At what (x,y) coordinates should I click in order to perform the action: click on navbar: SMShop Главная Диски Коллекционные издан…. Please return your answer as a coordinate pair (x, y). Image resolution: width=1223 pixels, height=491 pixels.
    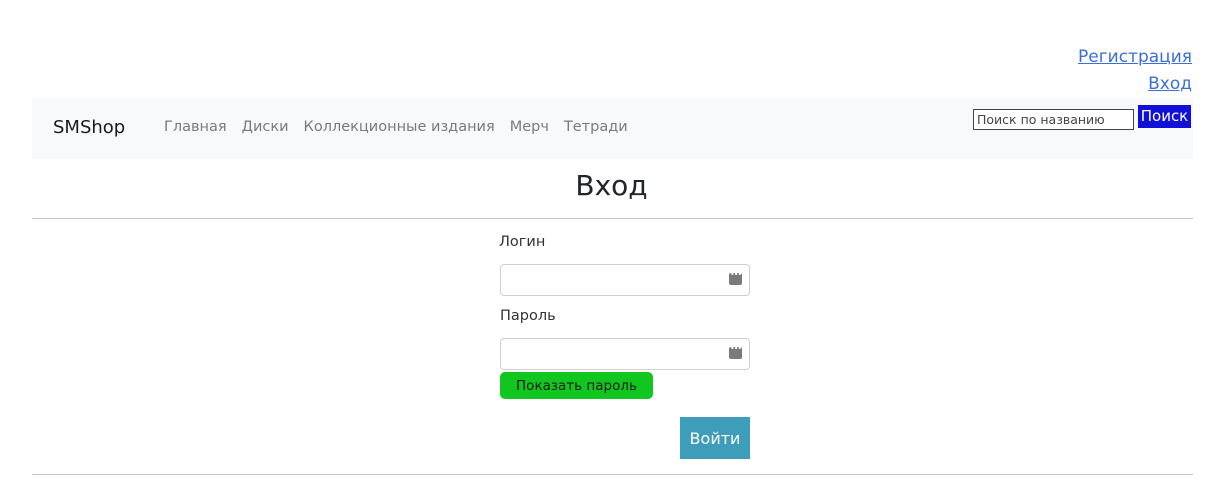
    Looking at the image, I should click on (612, 128).